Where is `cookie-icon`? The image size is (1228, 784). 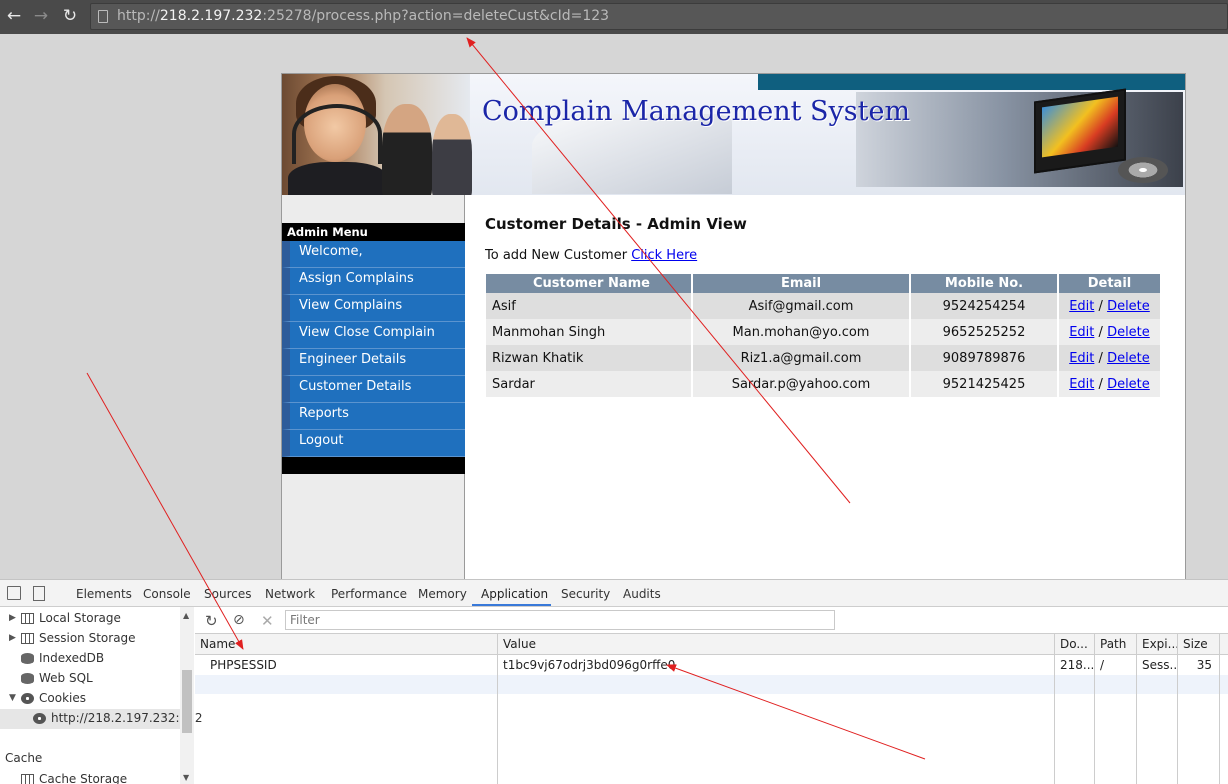
cookie-icon is located at coordinates (39, 718).